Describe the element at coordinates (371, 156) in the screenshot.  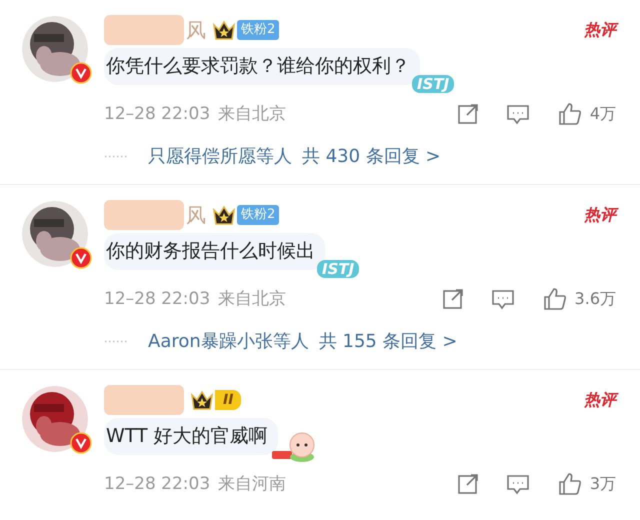
I see `reply-count-link: 共 430 条回复 >` at that location.